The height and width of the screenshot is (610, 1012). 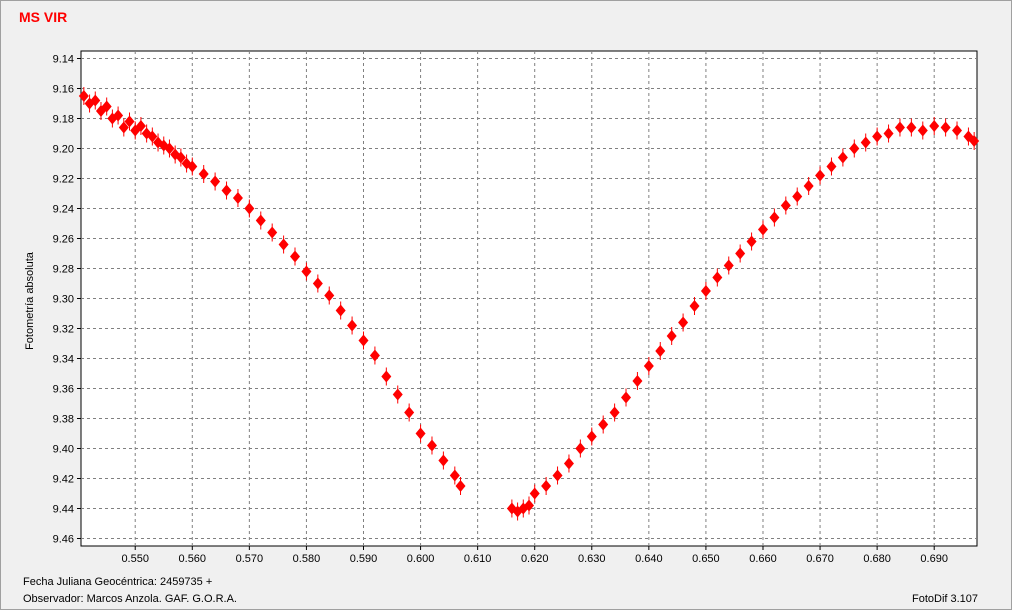 I want to click on y-tick-label: 9.22, so click(x=63, y=180).